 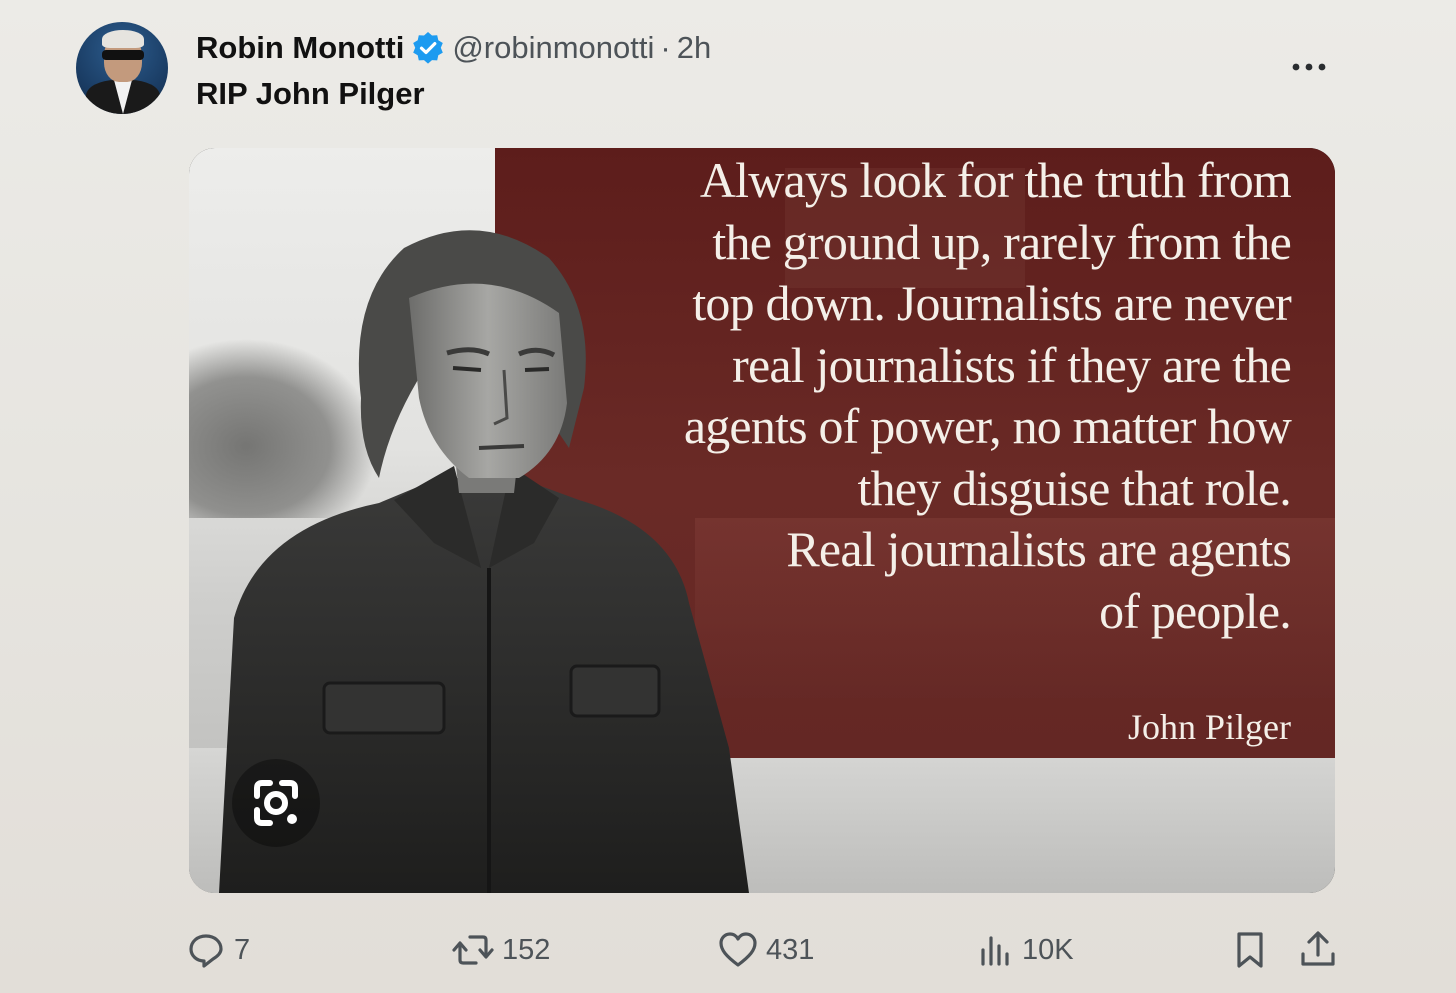 I want to click on author-handle: @robinmonotti, so click(x=553, y=48).